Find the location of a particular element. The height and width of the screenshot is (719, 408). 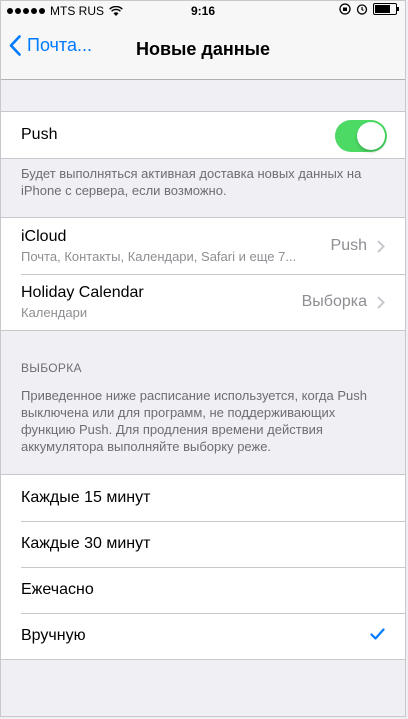

fetch-option-label: Ежечасно is located at coordinates (57, 589).